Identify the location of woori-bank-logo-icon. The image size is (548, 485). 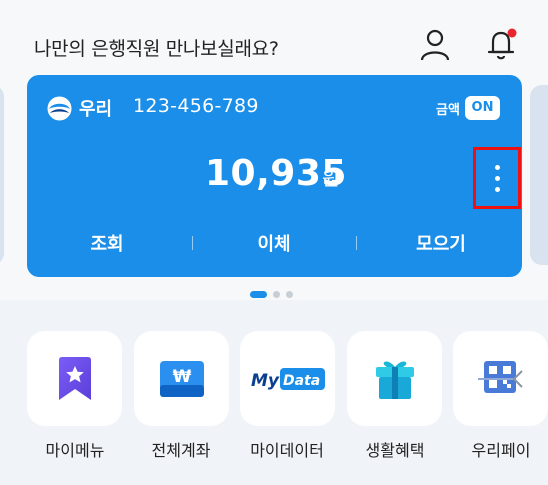
(59, 108).